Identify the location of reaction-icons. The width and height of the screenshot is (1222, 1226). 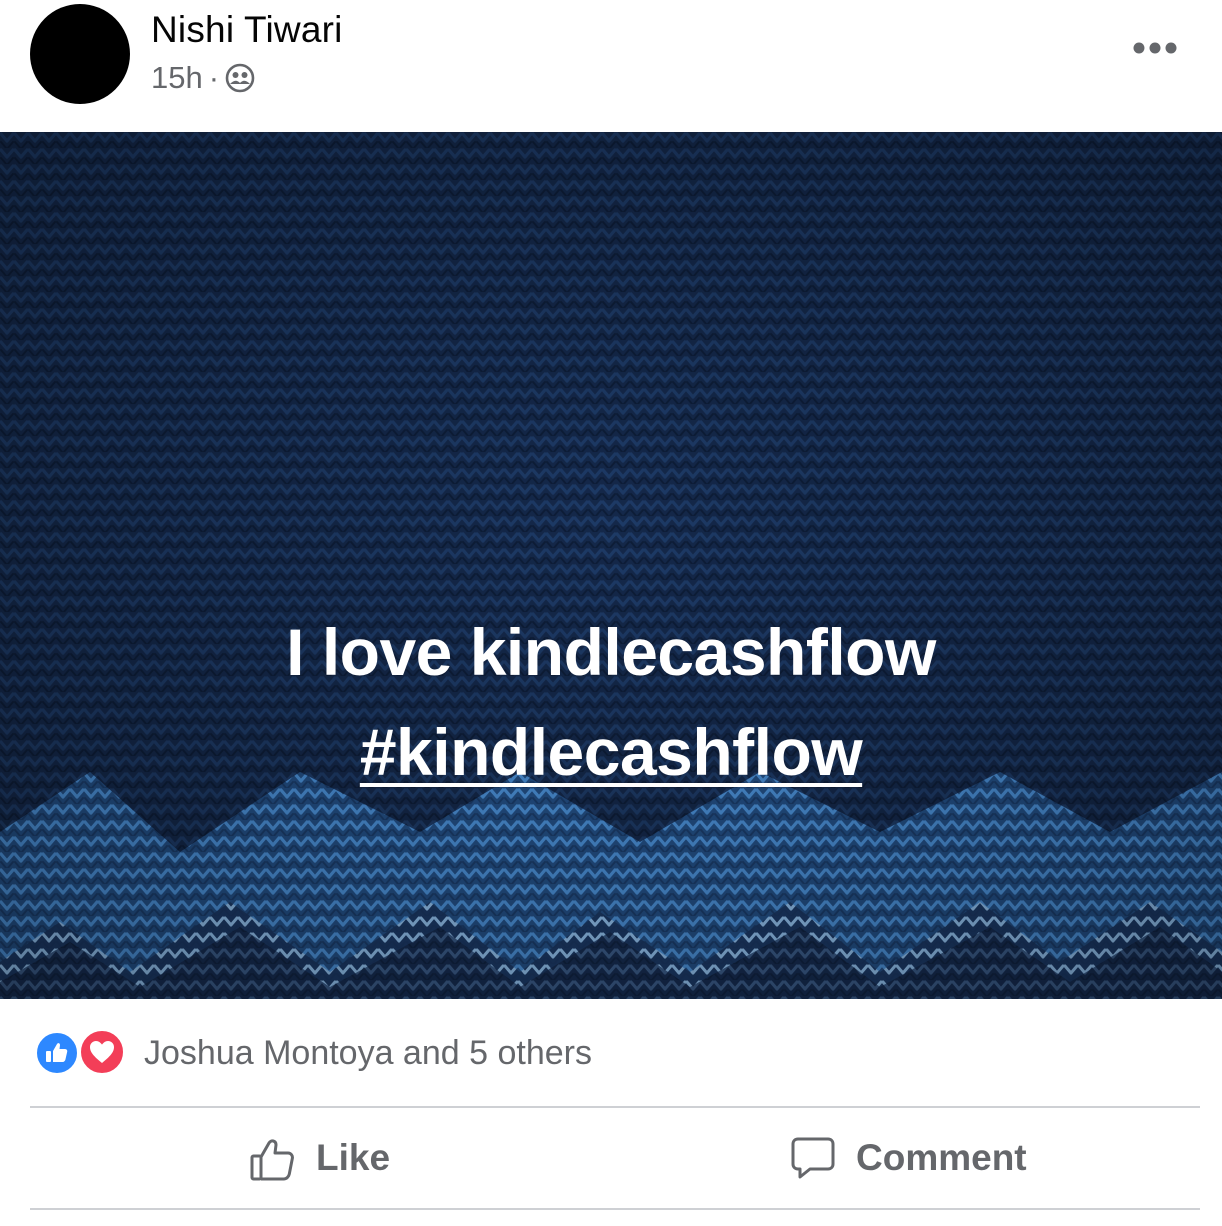
(82, 1053).